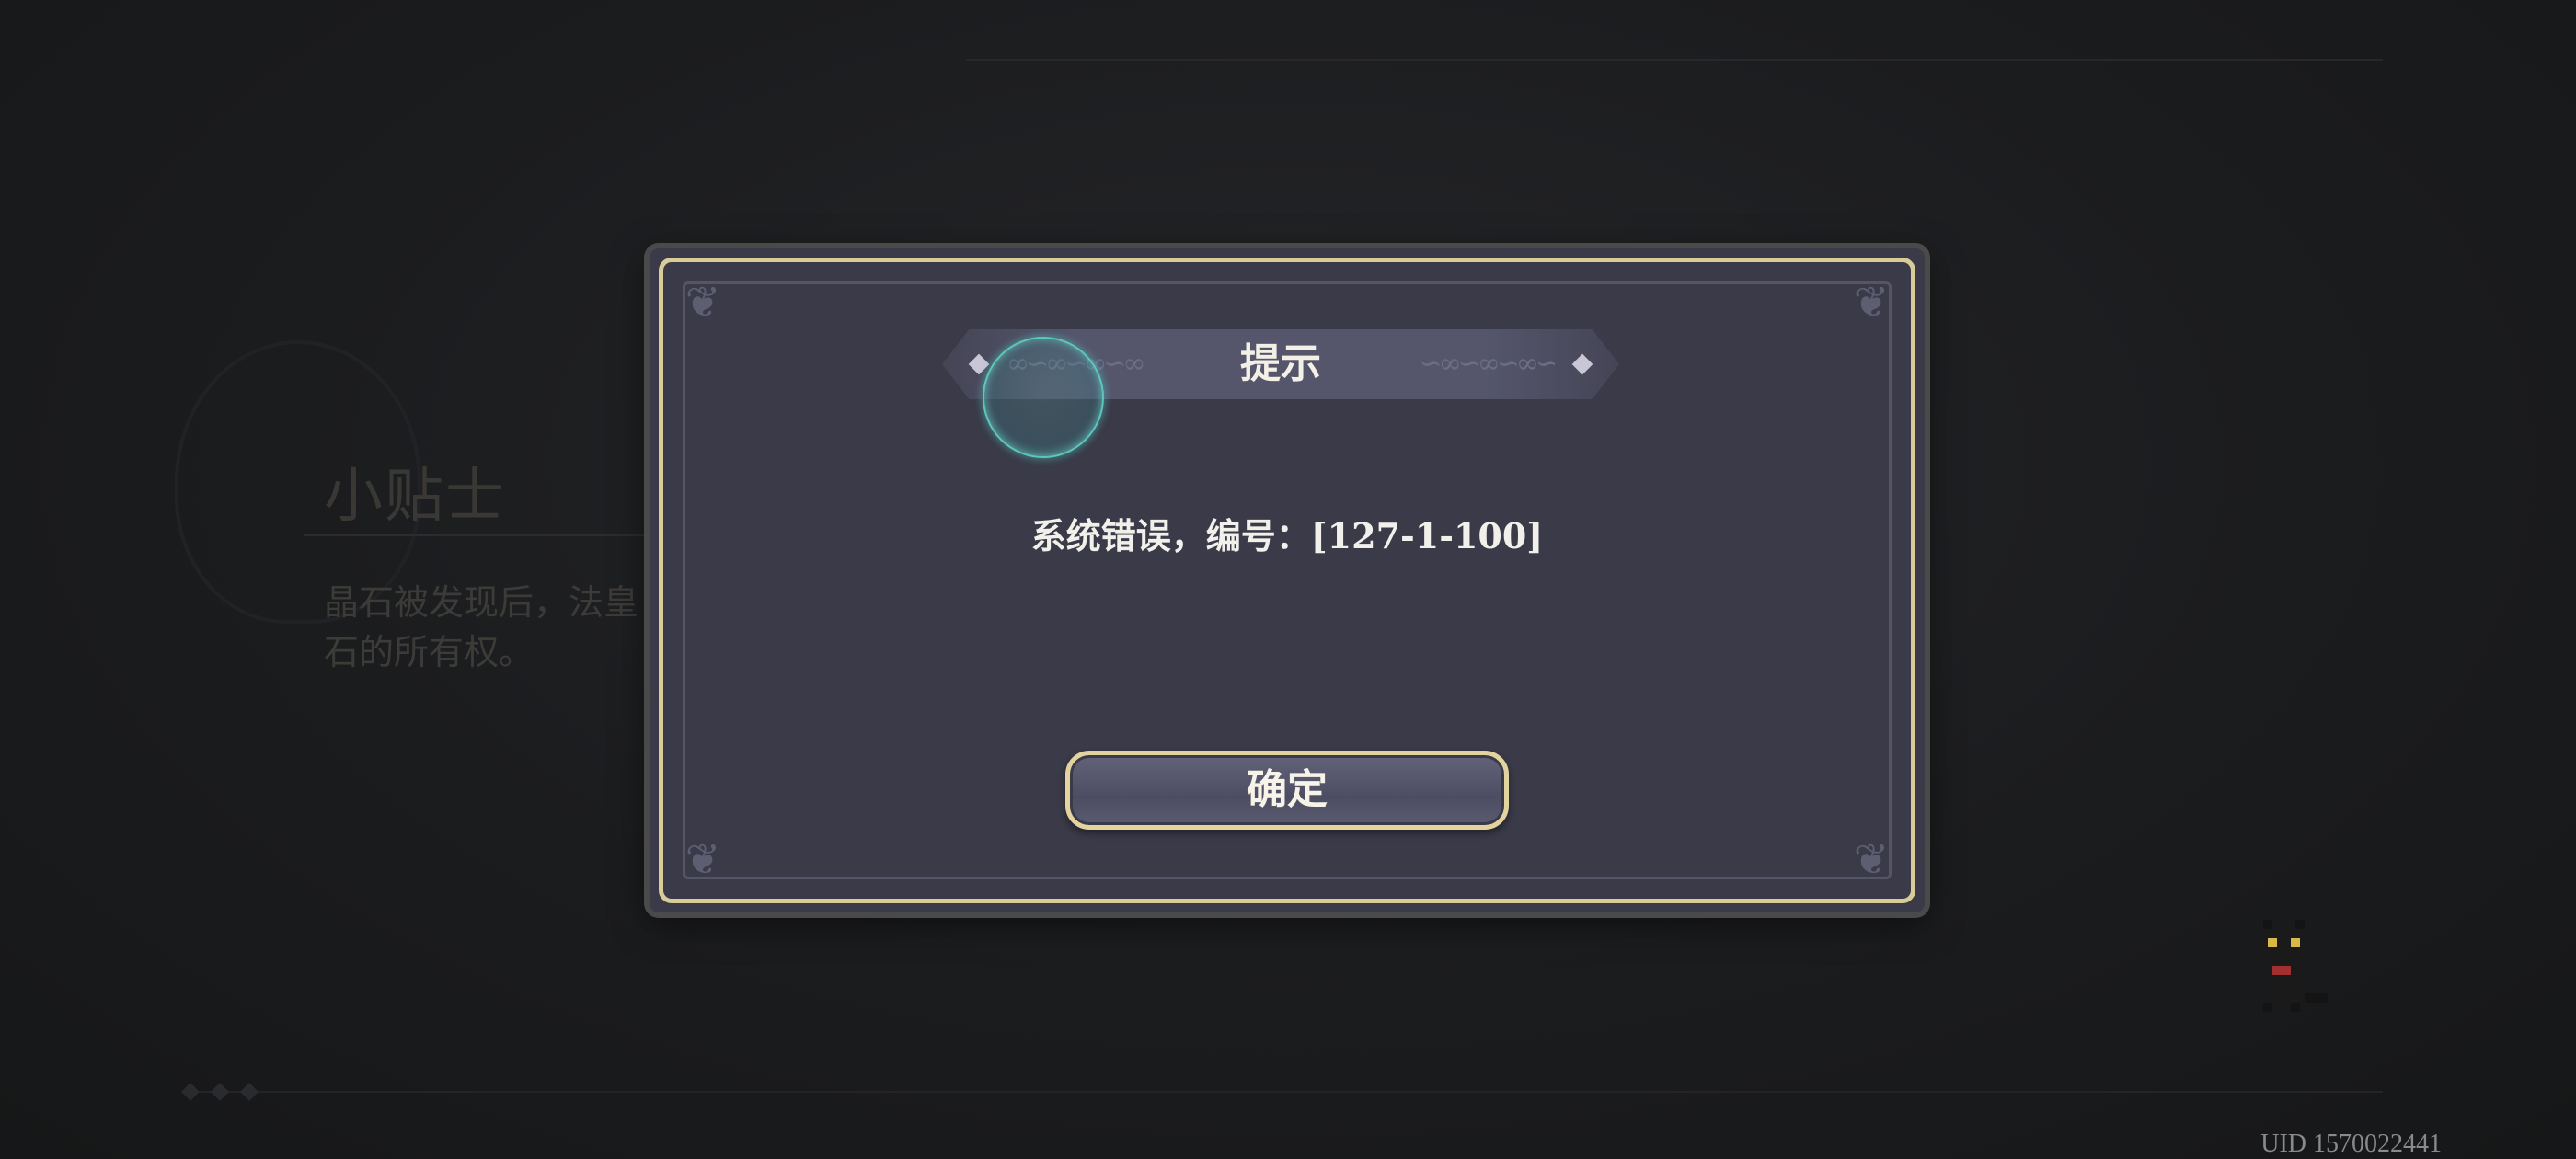 The height and width of the screenshot is (1159, 2576). What do you see at coordinates (220, 1092) in the screenshot?
I see `background-dots` at bounding box center [220, 1092].